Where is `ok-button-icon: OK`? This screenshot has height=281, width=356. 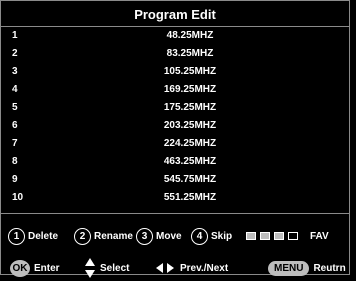
ok-button-icon: OK is located at coordinates (20, 268).